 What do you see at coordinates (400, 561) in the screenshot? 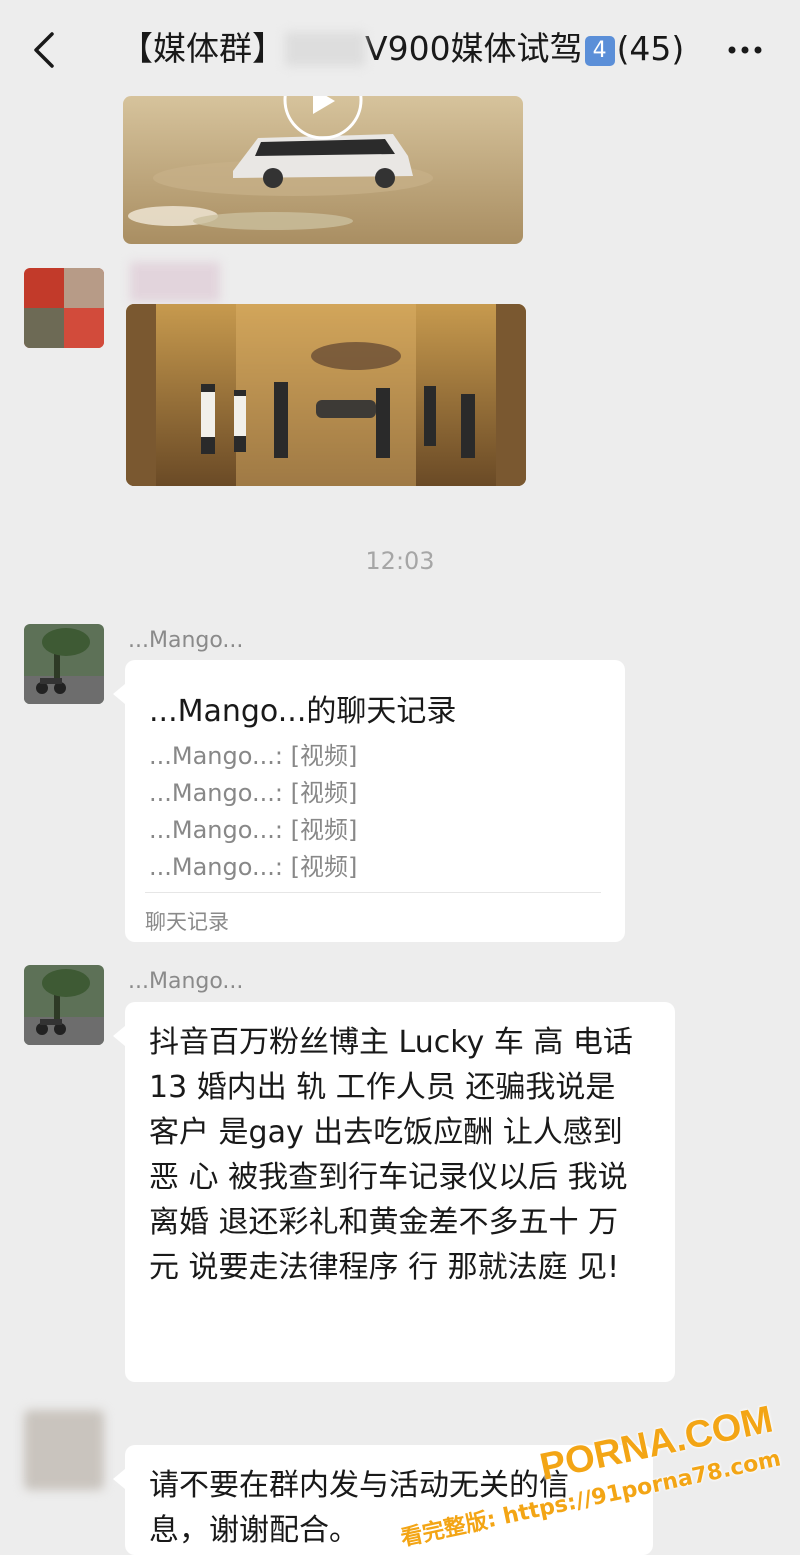
I see `timestamp: 12:03` at bounding box center [400, 561].